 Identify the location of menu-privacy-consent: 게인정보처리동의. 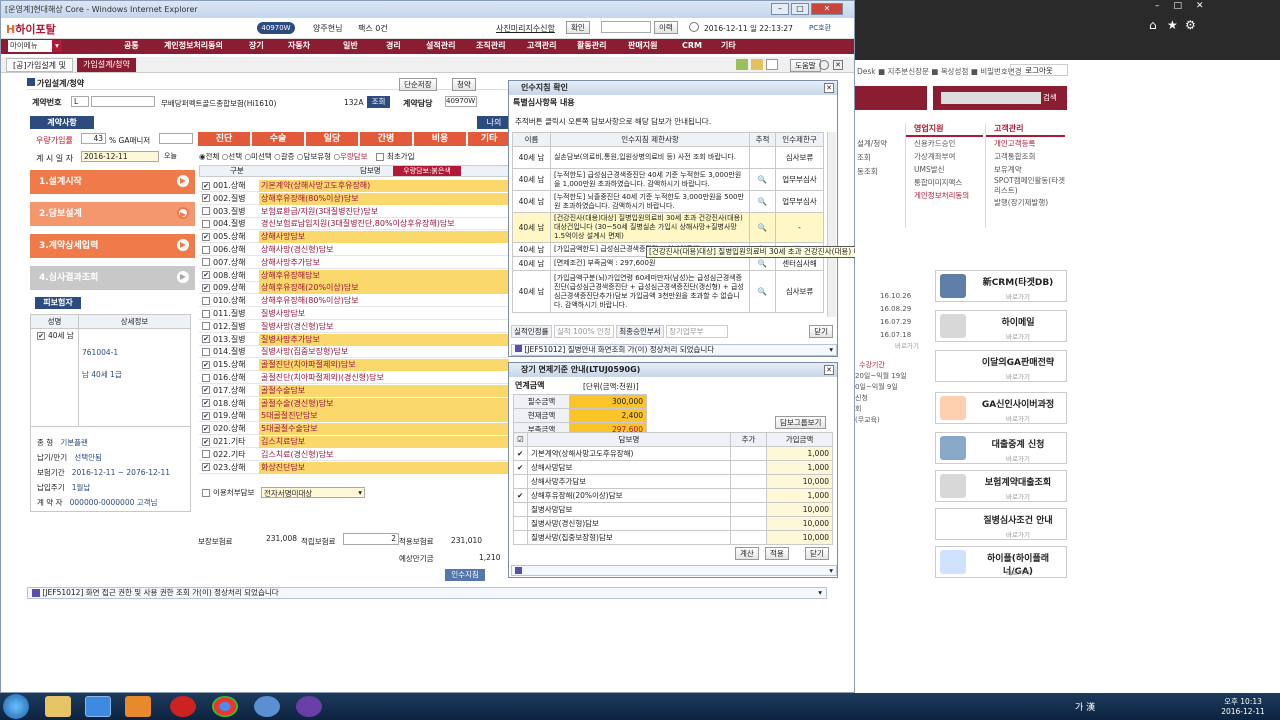
(948, 195).